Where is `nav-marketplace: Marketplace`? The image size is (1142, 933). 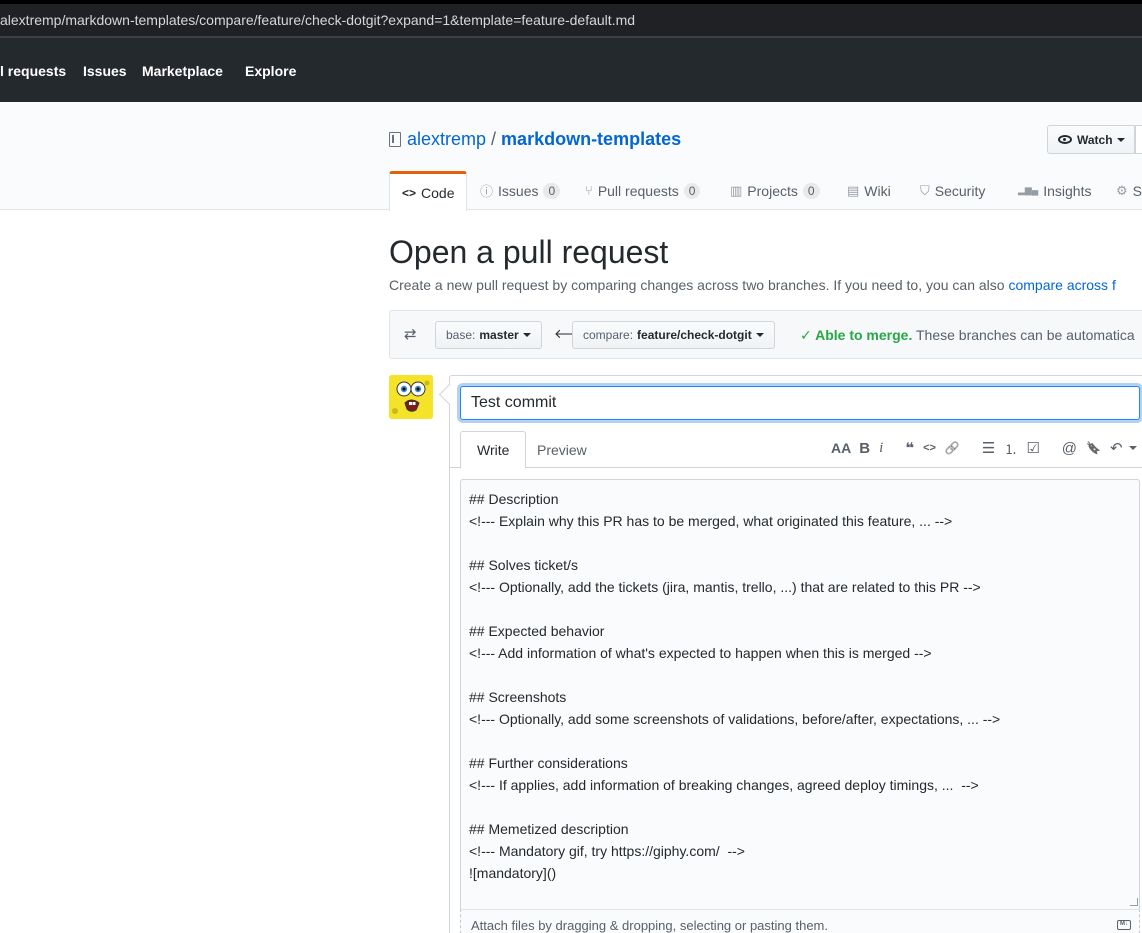
nav-marketplace: Marketplace is located at coordinates (182, 71).